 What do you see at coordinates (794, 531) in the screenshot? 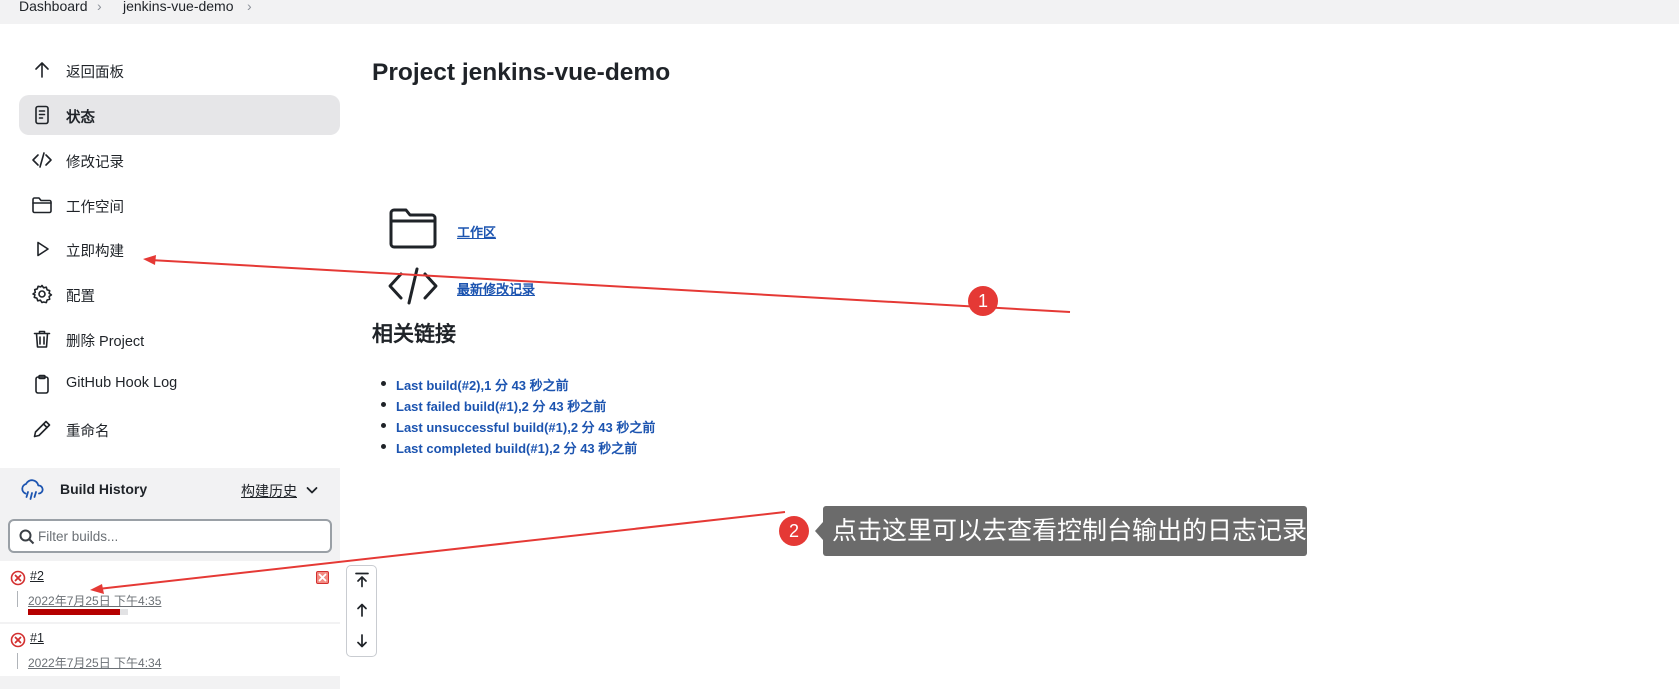
I see `annotation-marker-2: 2` at bounding box center [794, 531].